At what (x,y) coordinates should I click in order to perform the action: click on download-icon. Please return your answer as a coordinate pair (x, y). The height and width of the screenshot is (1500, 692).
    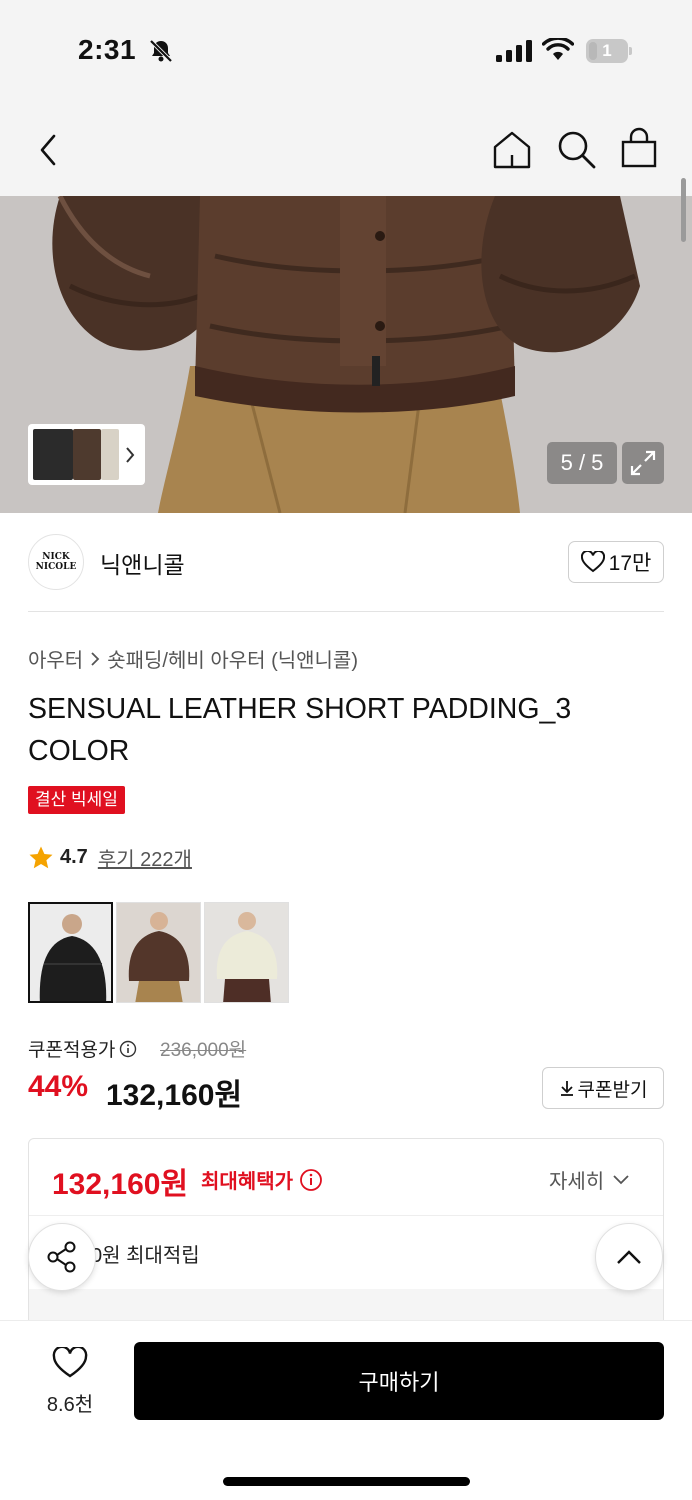
    Looking at the image, I should click on (566, 1088).